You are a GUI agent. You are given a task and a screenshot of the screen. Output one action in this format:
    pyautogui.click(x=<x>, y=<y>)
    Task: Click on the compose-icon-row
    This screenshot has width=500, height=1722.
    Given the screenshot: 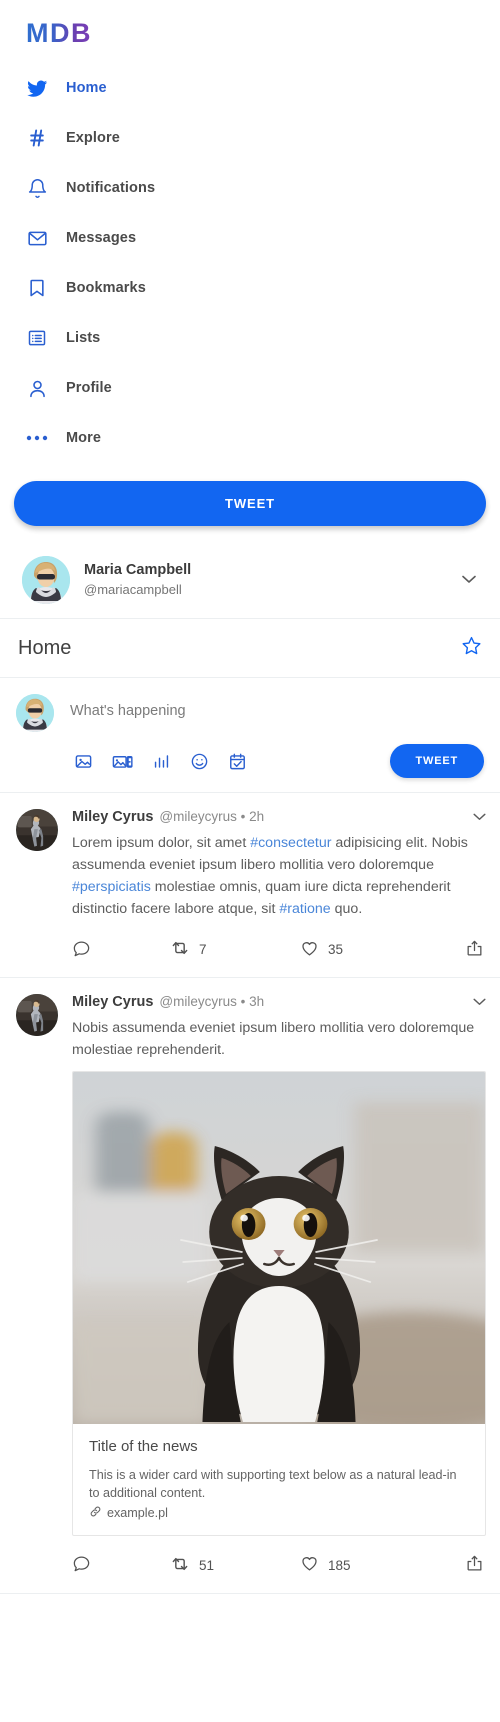 What is the action you would take?
    pyautogui.click(x=160, y=761)
    